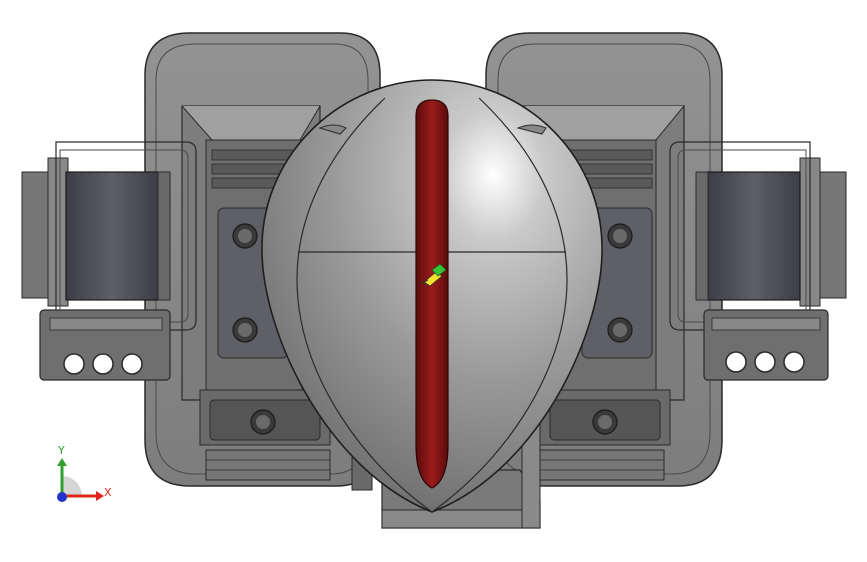 Image resolution: width=867 pixels, height=562 pixels. What do you see at coordinates (109, 261) in the screenshot?
I see `left-servo-motor` at bounding box center [109, 261].